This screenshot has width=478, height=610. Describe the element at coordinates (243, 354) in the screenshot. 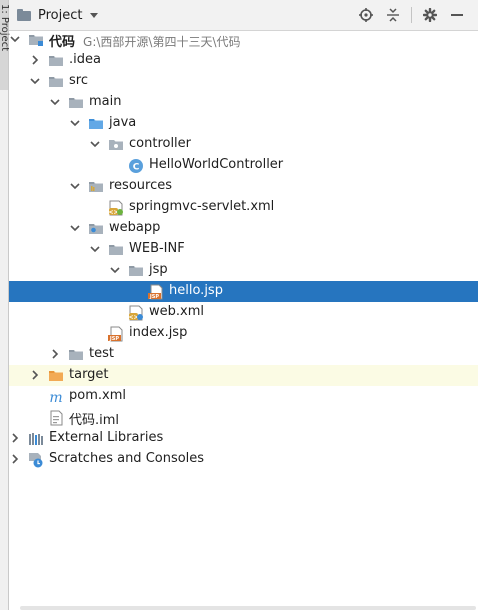

I see `tree-row: test` at that location.